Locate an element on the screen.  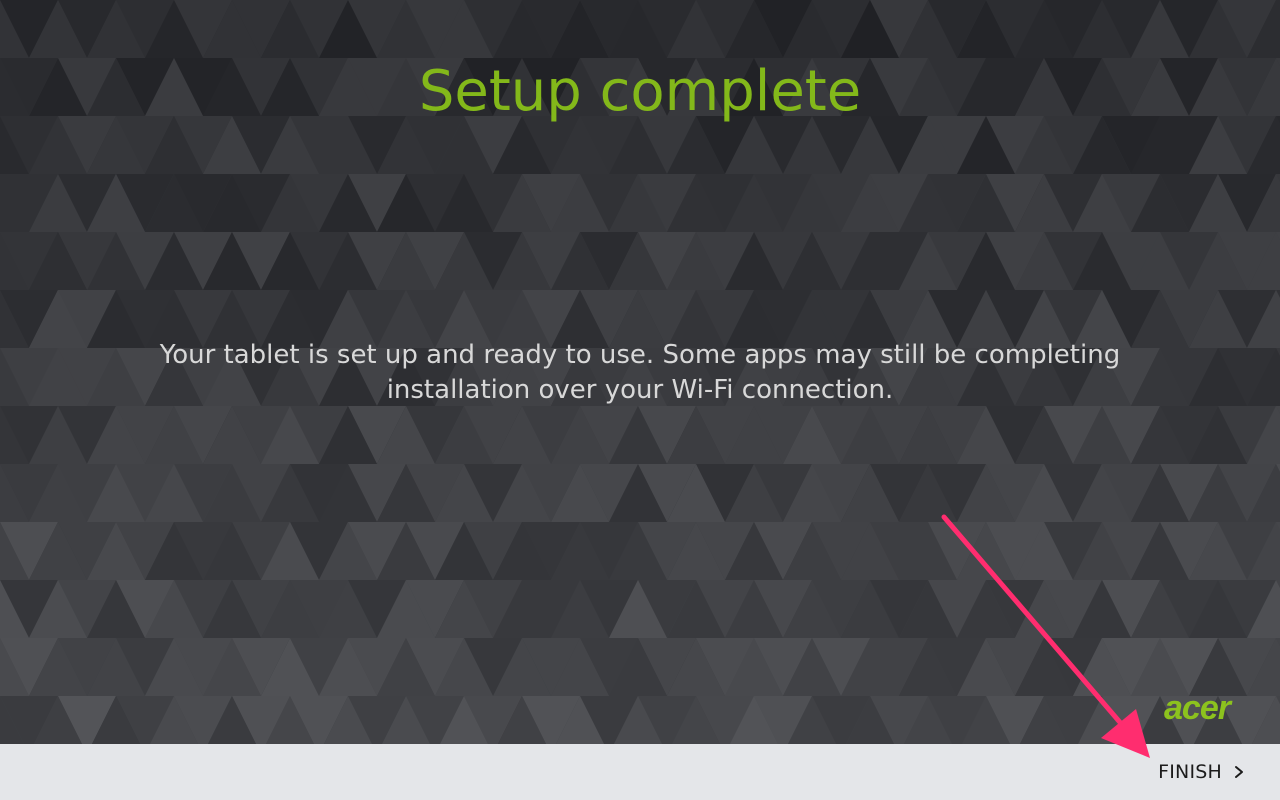
svg-text: acer is located at coordinates (1198, 708).